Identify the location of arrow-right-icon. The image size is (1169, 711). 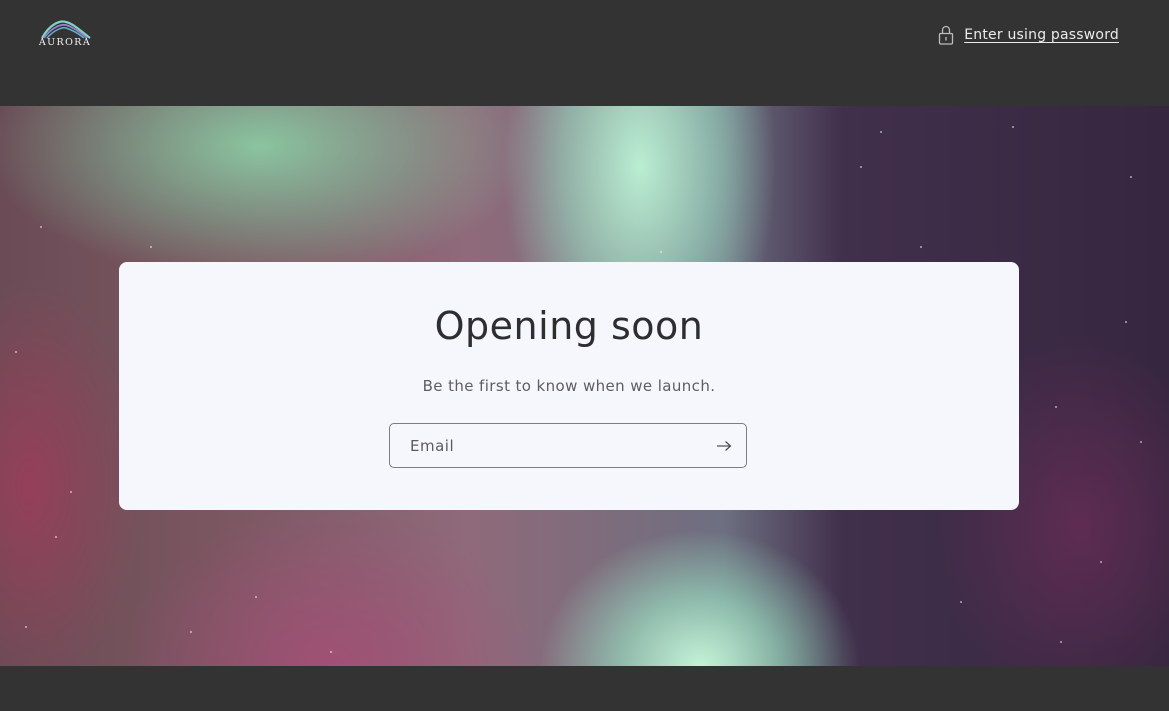
(724, 445).